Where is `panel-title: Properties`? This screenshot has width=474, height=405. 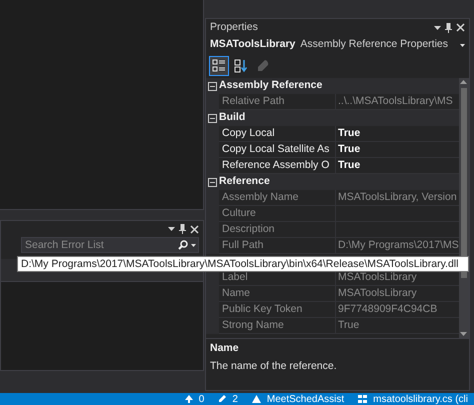 panel-title: Properties is located at coordinates (234, 27).